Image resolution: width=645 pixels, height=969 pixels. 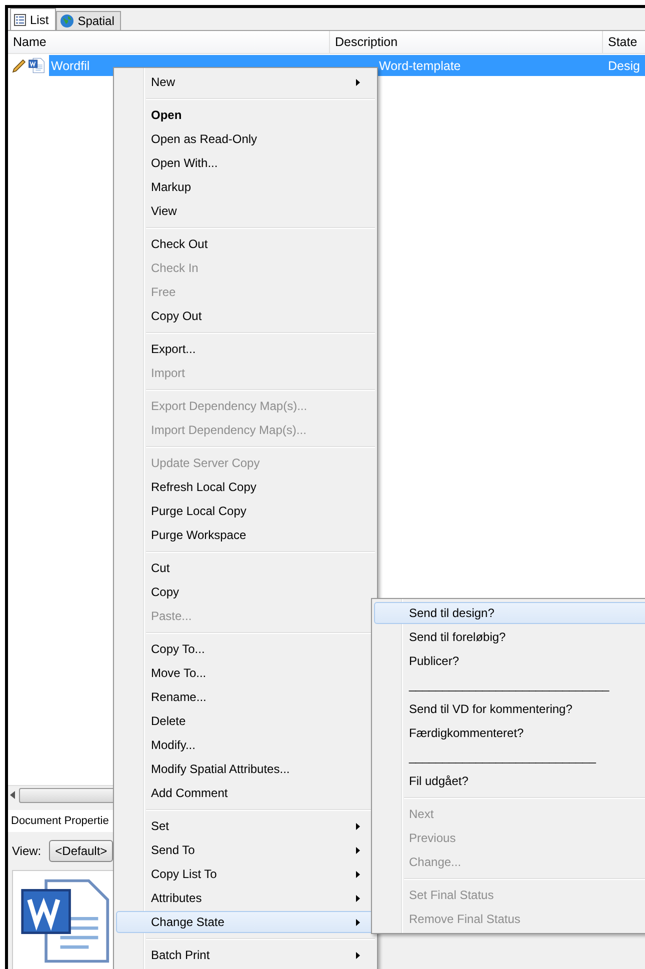 What do you see at coordinates (245, 568) in the screenshot?
I see `menu-item: Cut` at bounding box center [245, 568].